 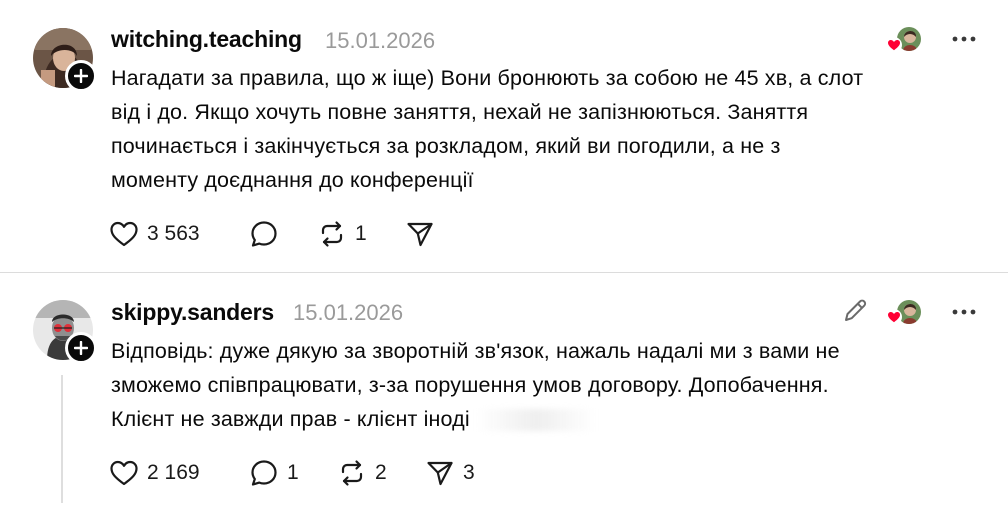 I want to click on repost-count: 1, so click(x=361, y=233).